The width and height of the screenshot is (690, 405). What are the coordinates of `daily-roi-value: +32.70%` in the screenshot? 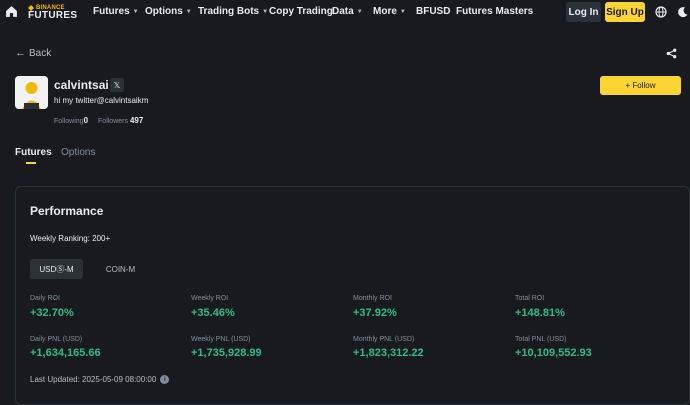 It's located at (52, 313).